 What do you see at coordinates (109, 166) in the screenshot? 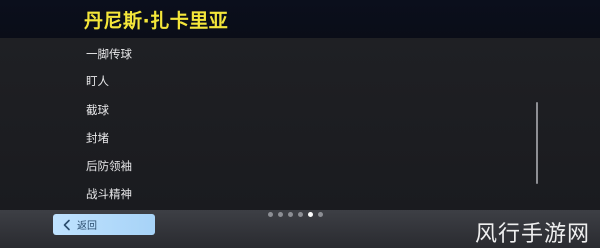
I see `trait-item: 后防领袖` at bounding box center [109, 166].